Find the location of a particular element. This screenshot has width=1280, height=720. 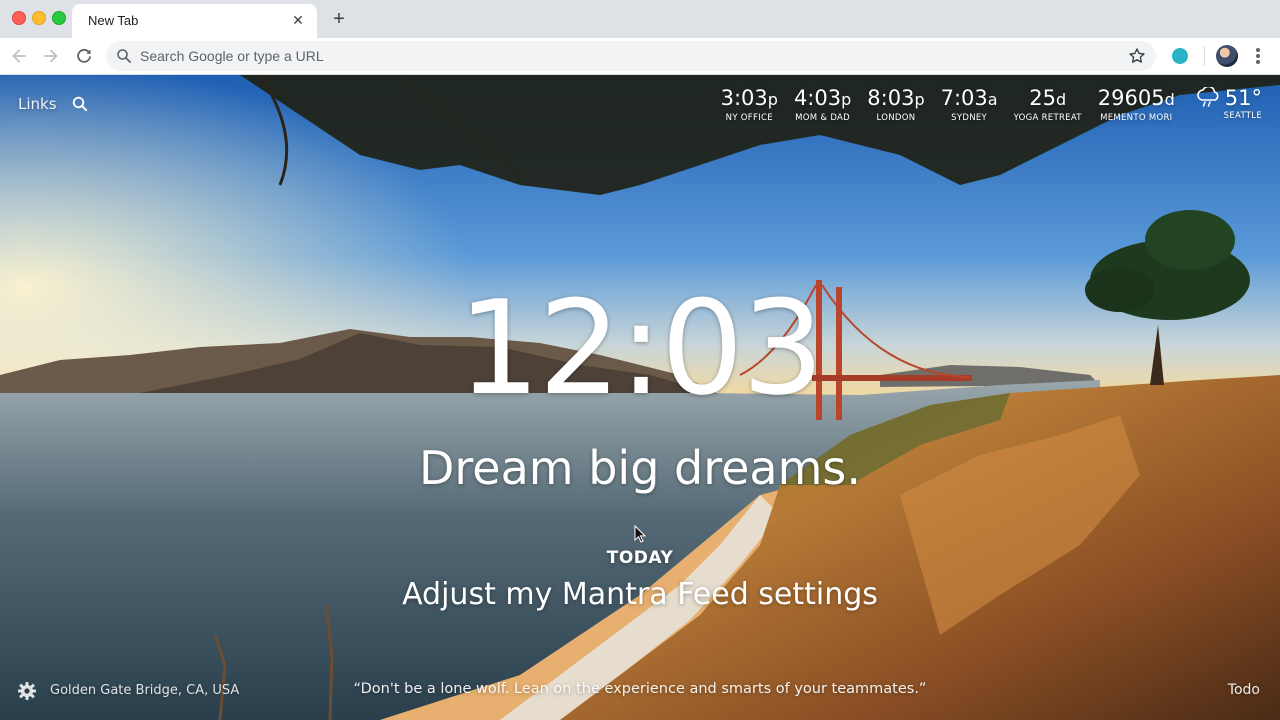

countdown-label: MEMENTO MORI is located at coordinates (1136, 118).